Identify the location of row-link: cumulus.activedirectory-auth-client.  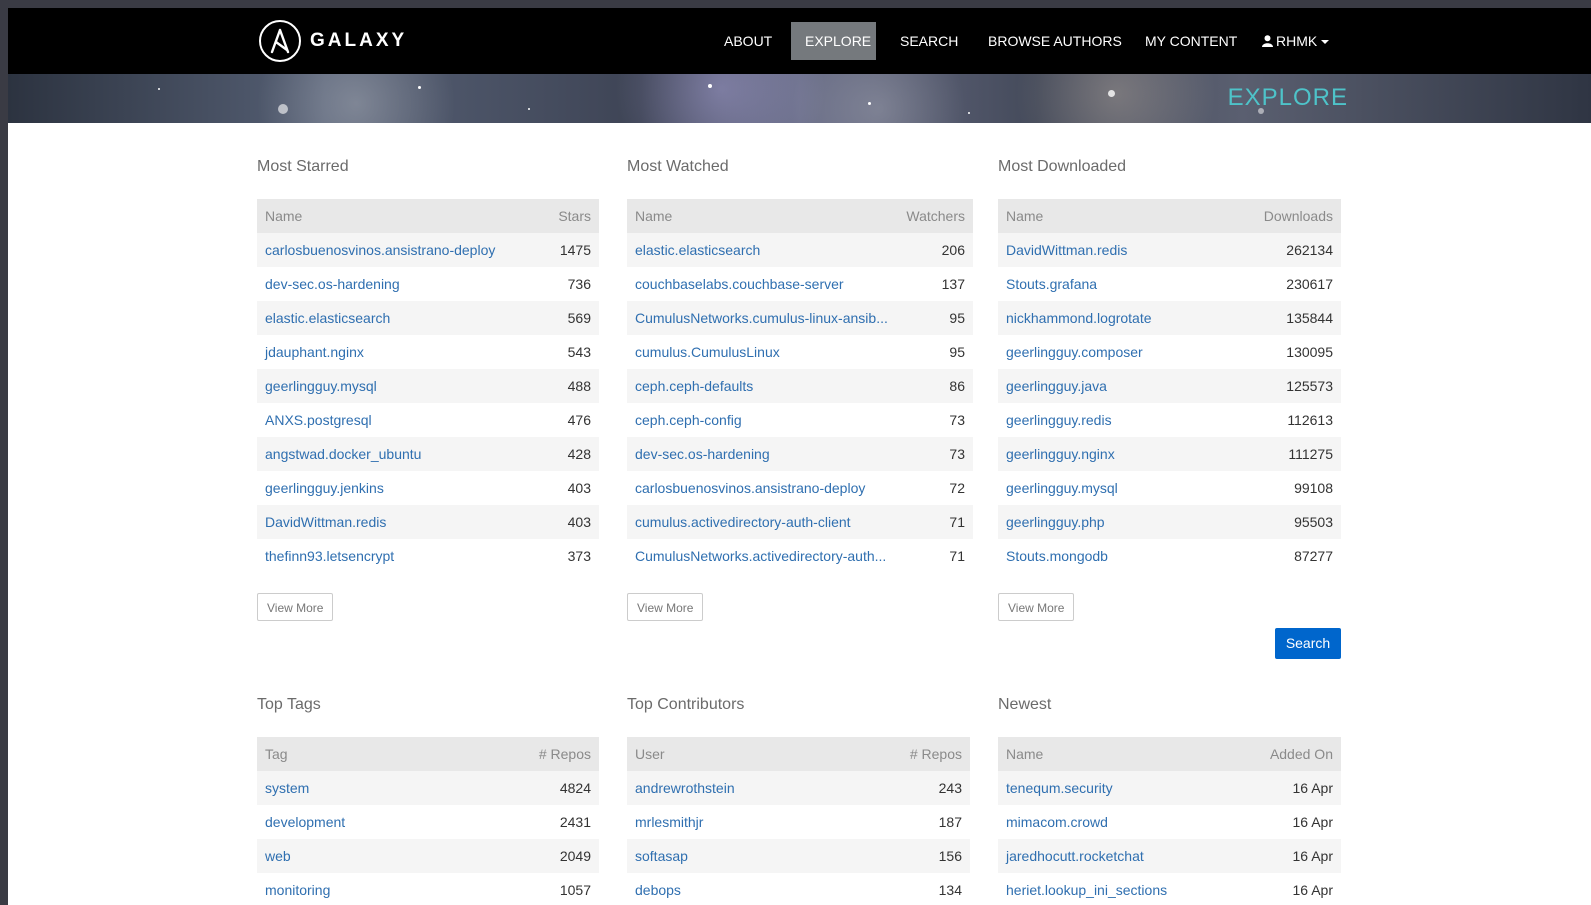
(743, 522).